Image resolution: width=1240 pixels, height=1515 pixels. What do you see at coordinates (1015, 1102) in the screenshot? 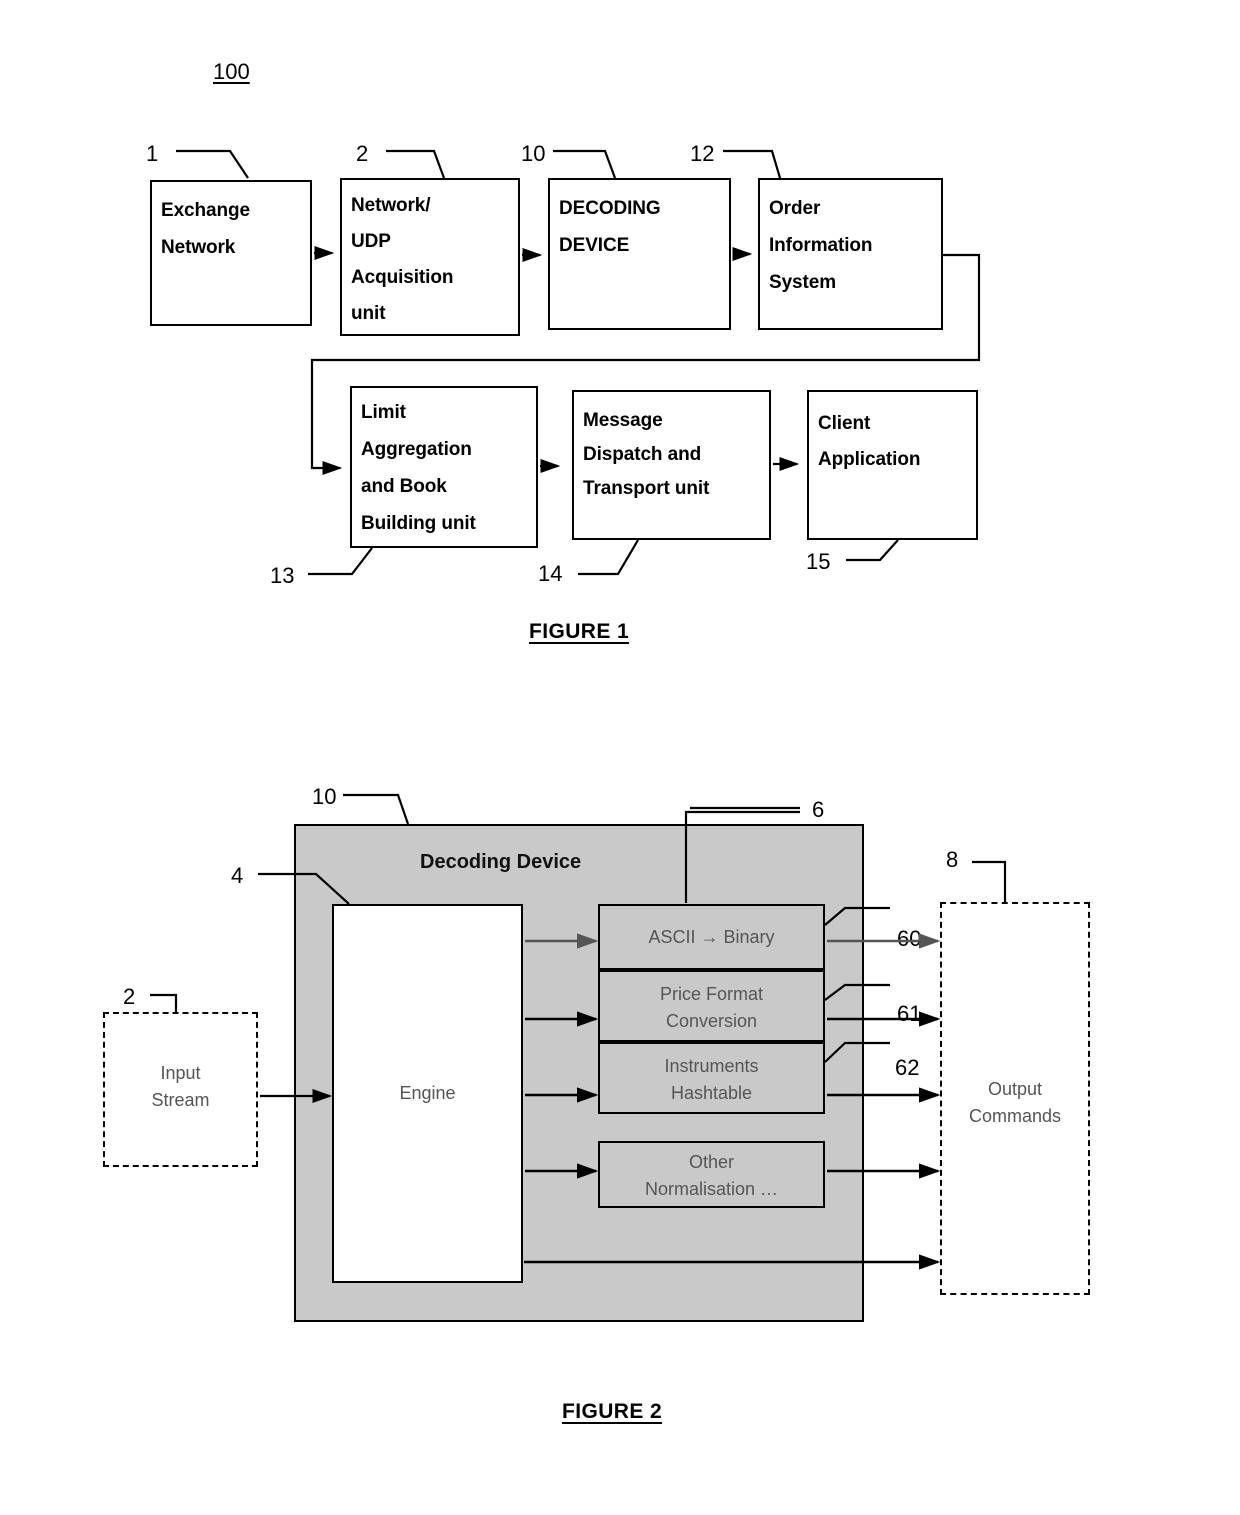
I see `figure2-output-commands-label: Output Commands` at bounding box center [1015, 1102].